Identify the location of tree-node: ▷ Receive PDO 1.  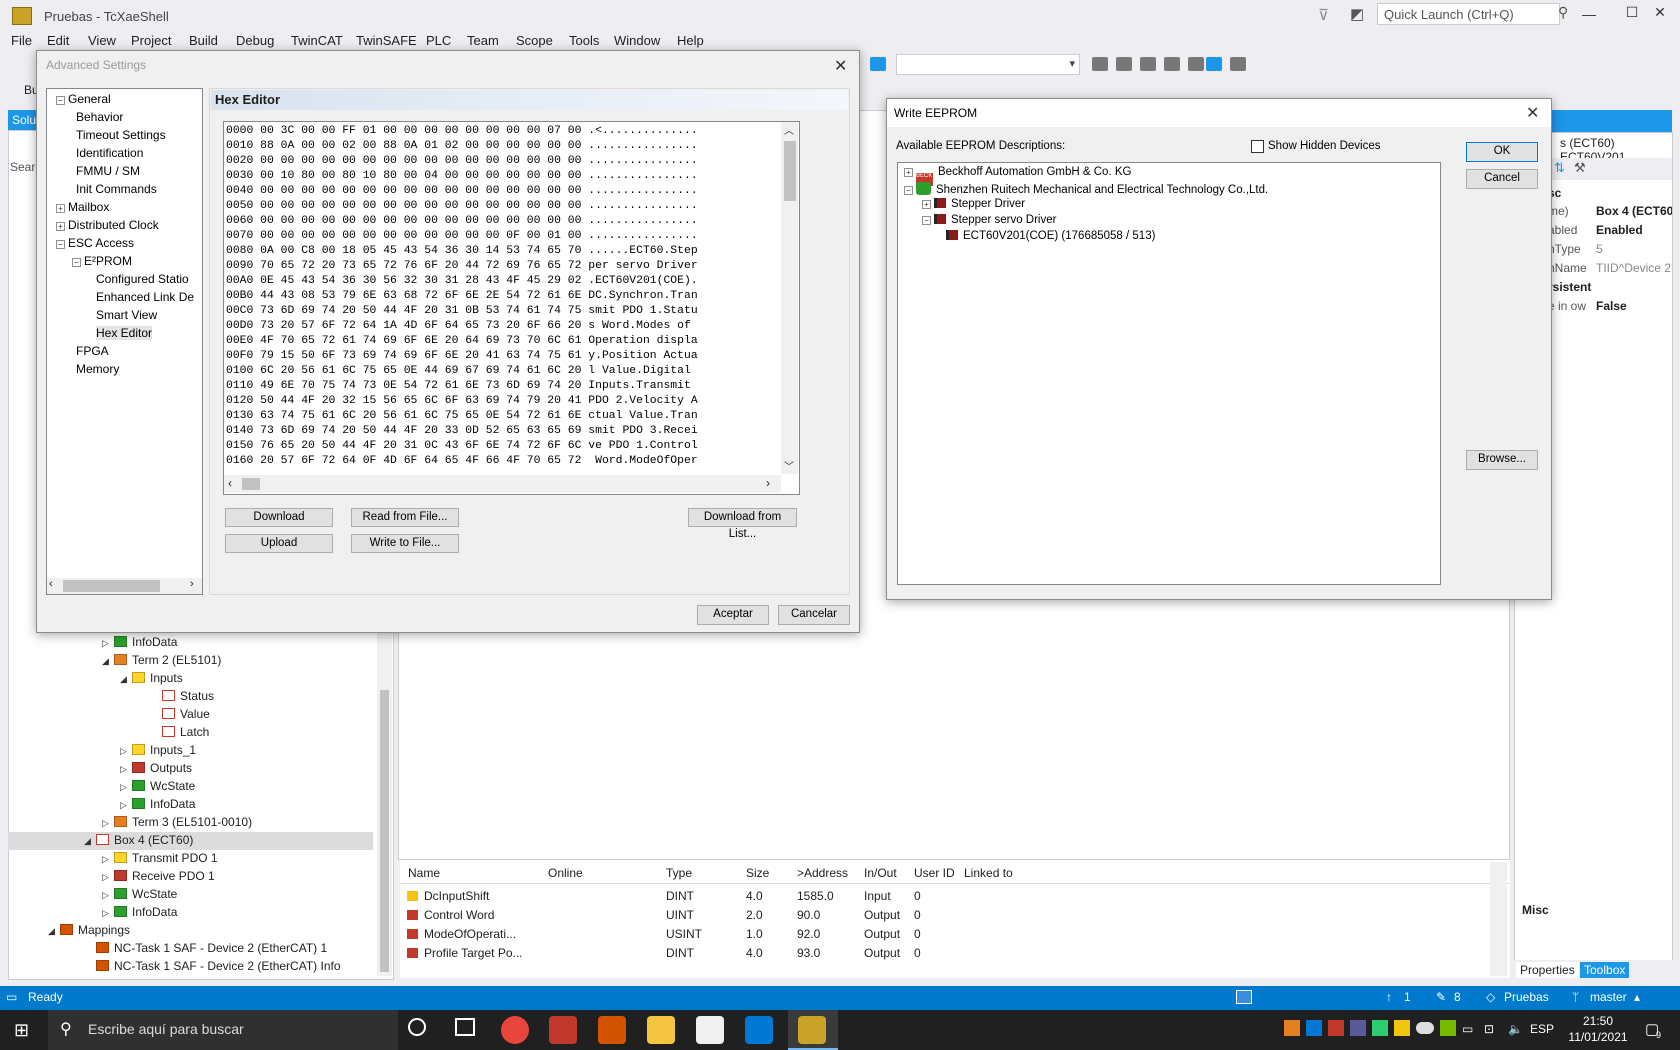
(158, 878).